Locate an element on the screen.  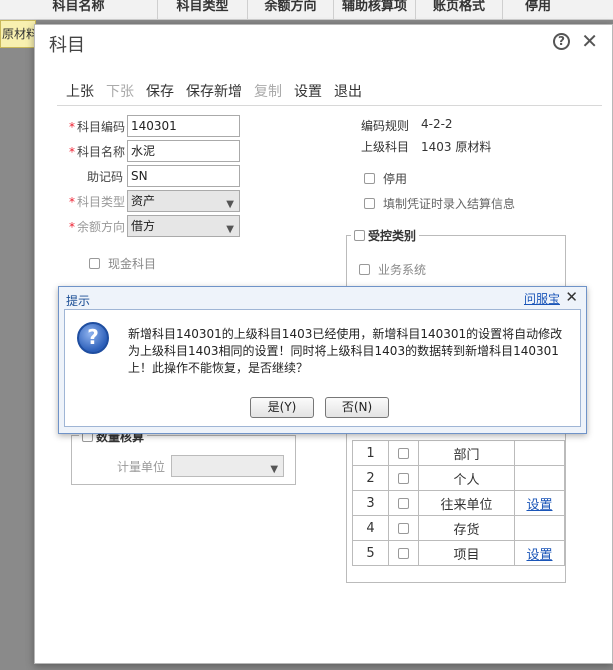
direction-row: * 余额方向 借方 ▼ is located at coordinates (154, 226).